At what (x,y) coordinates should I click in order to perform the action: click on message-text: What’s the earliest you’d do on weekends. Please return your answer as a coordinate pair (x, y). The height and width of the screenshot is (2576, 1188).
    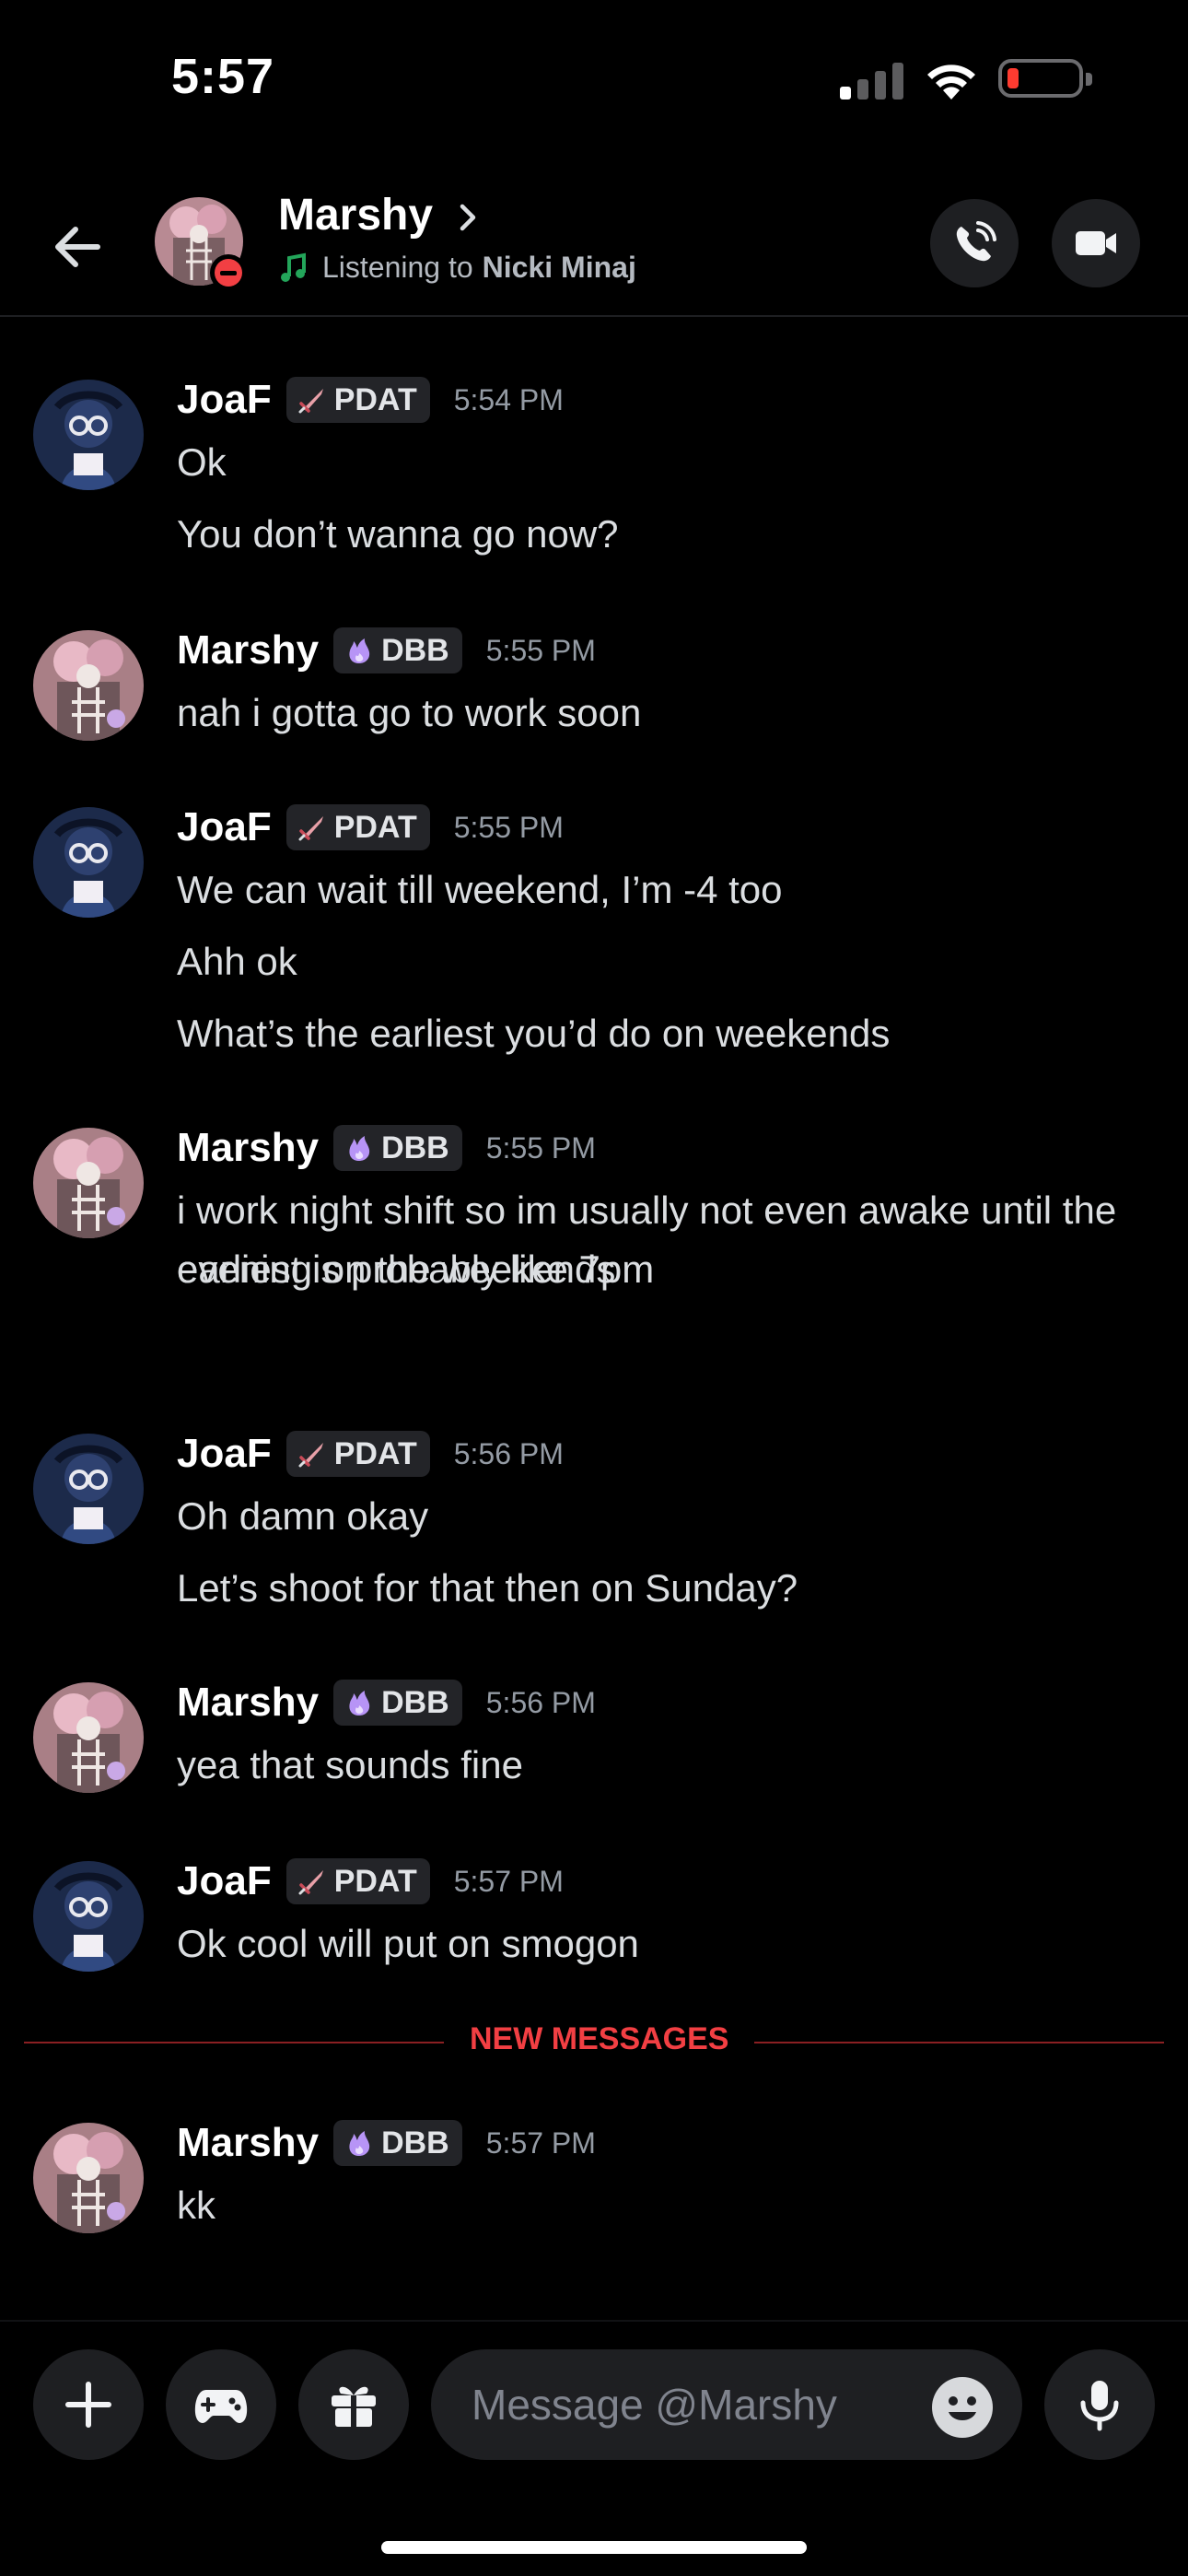
    Looking at the image, I should click on (669, 1033).